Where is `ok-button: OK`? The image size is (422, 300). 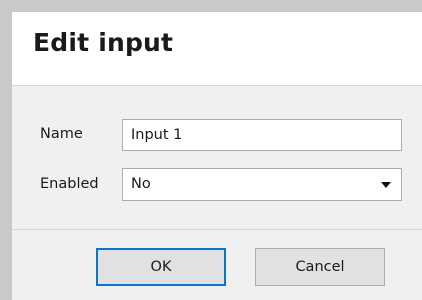 ok-button: OK is located at coordinates (161, 267).